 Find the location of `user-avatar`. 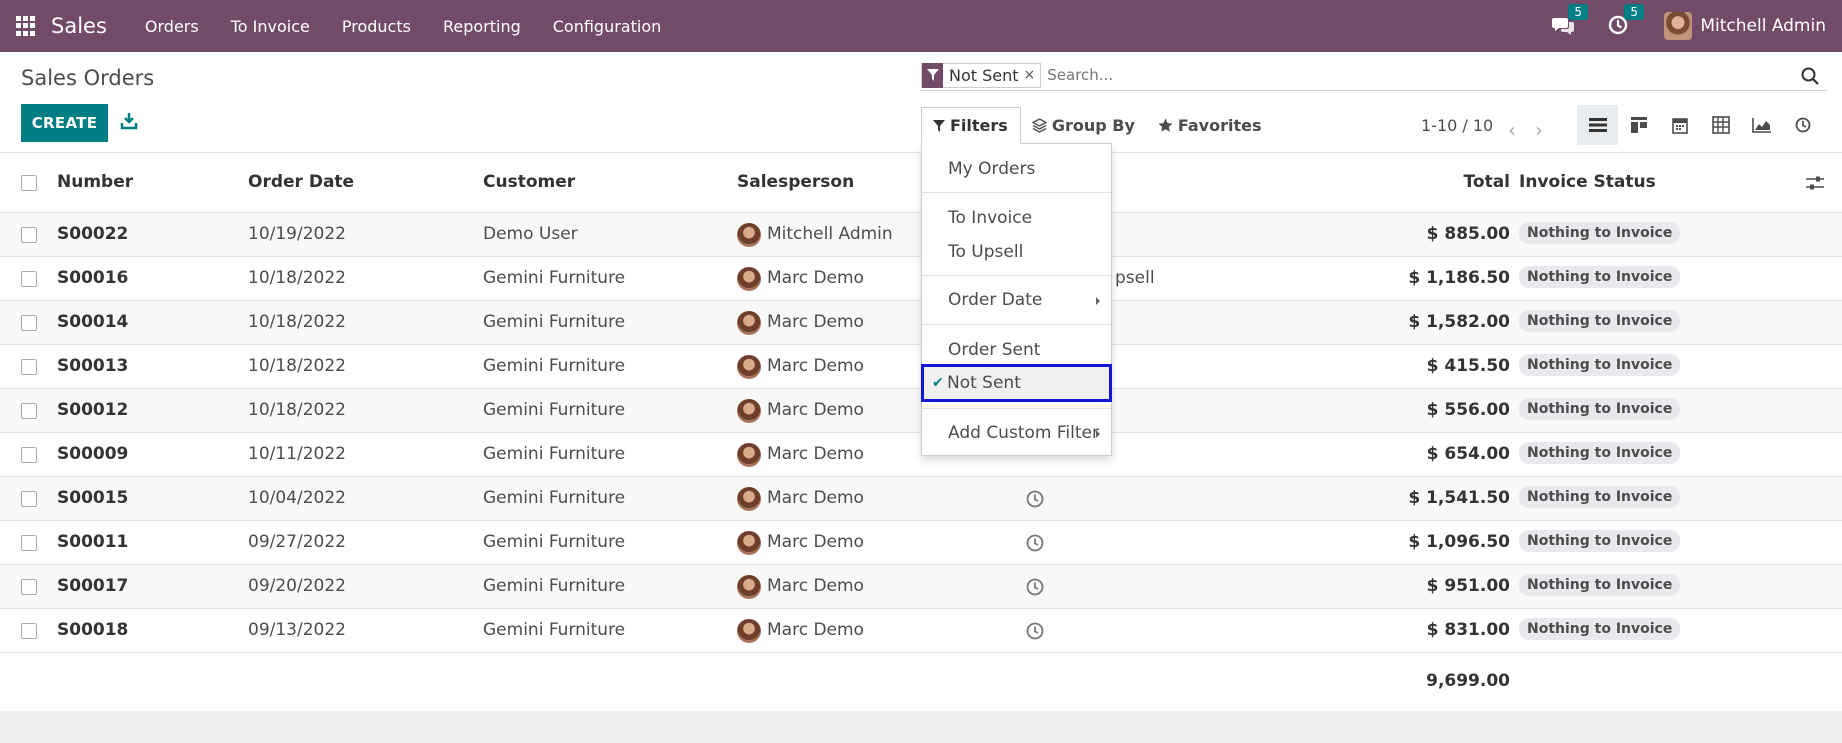

user-avatar is located at coordinates (1678, 26).